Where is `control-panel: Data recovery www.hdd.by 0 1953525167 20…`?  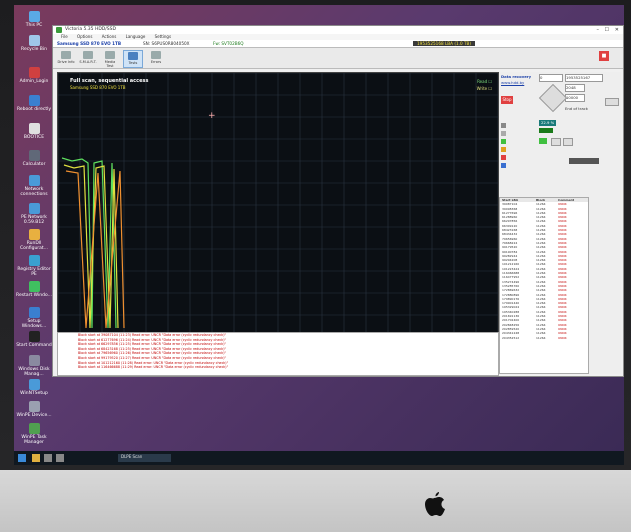 control-panel: Data recovery www.hdd.by 0 1953525167 20… is located at coordinates (560, 223).